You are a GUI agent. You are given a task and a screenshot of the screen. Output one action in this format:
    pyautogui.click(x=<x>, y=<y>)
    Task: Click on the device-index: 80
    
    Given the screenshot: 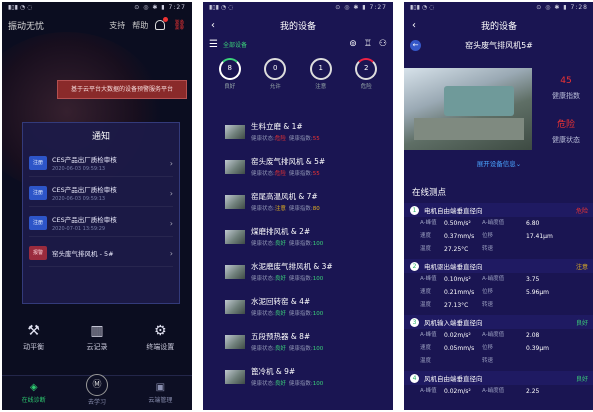 What is the action you would take?
    pyautogui.click(x=316, y=209)
    